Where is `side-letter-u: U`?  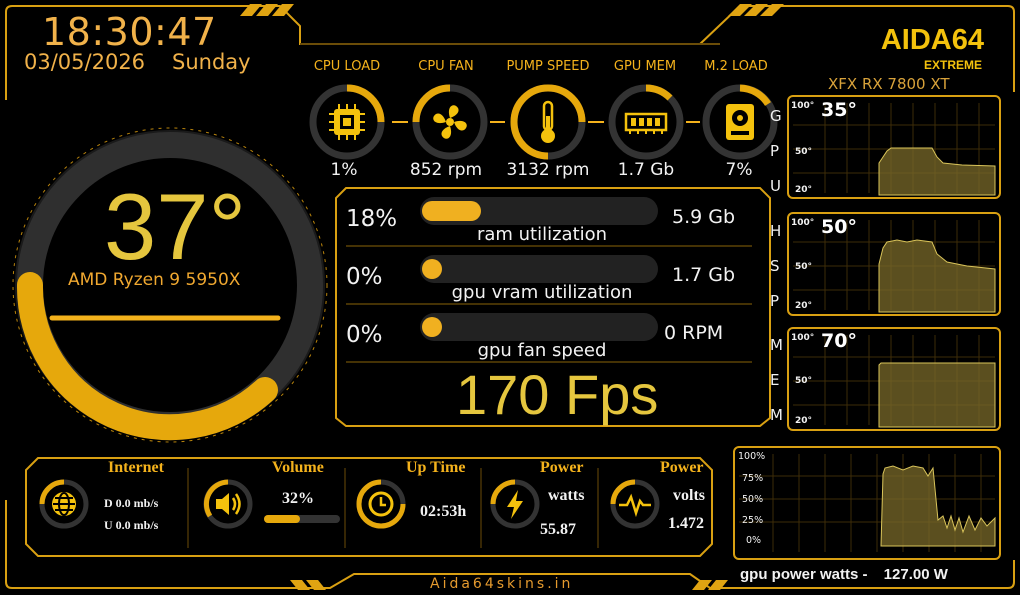 side-letter-u: U is located at coordinates (775, 186).